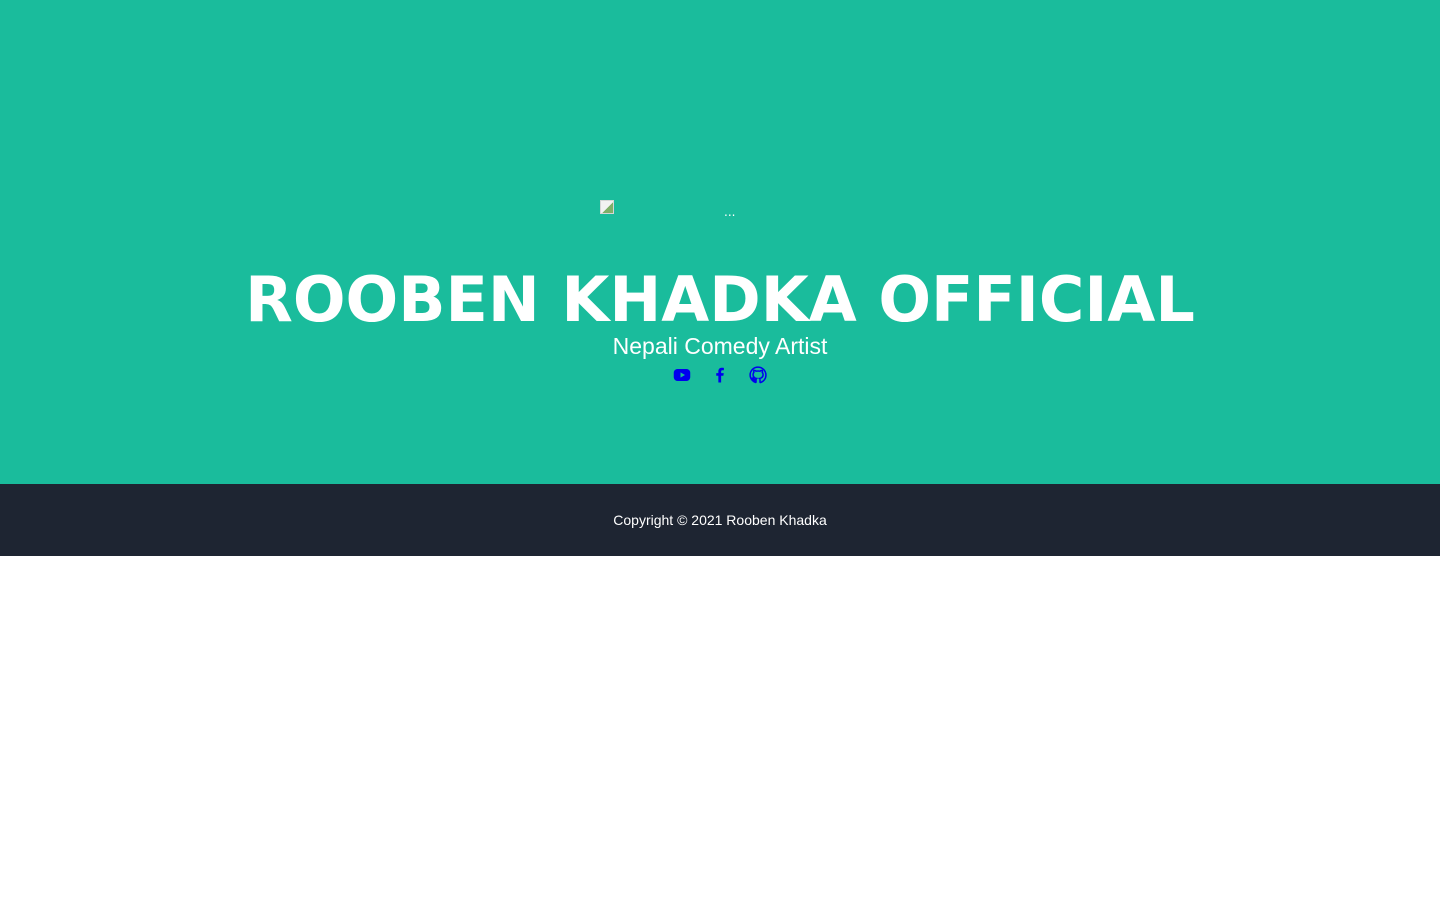 The width and height of the screenshot is (1440, 900). I want to click on social-links, so click(720, 376).